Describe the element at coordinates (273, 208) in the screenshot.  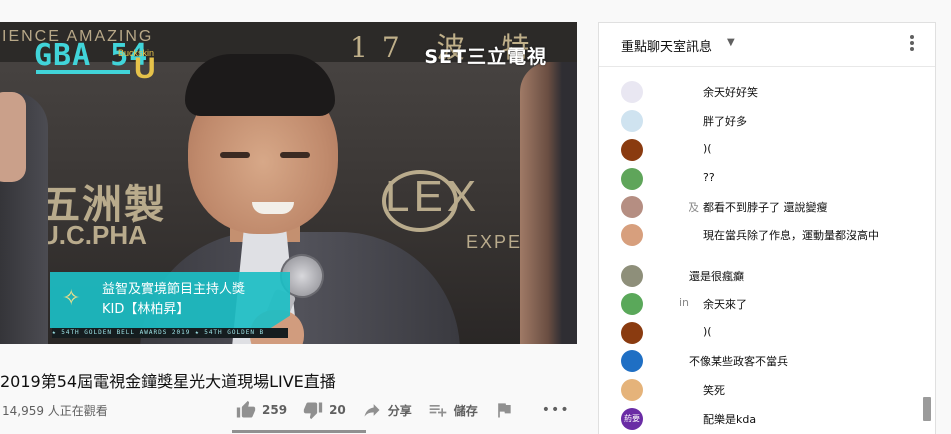
I see `interviewee-mouth` at that location.